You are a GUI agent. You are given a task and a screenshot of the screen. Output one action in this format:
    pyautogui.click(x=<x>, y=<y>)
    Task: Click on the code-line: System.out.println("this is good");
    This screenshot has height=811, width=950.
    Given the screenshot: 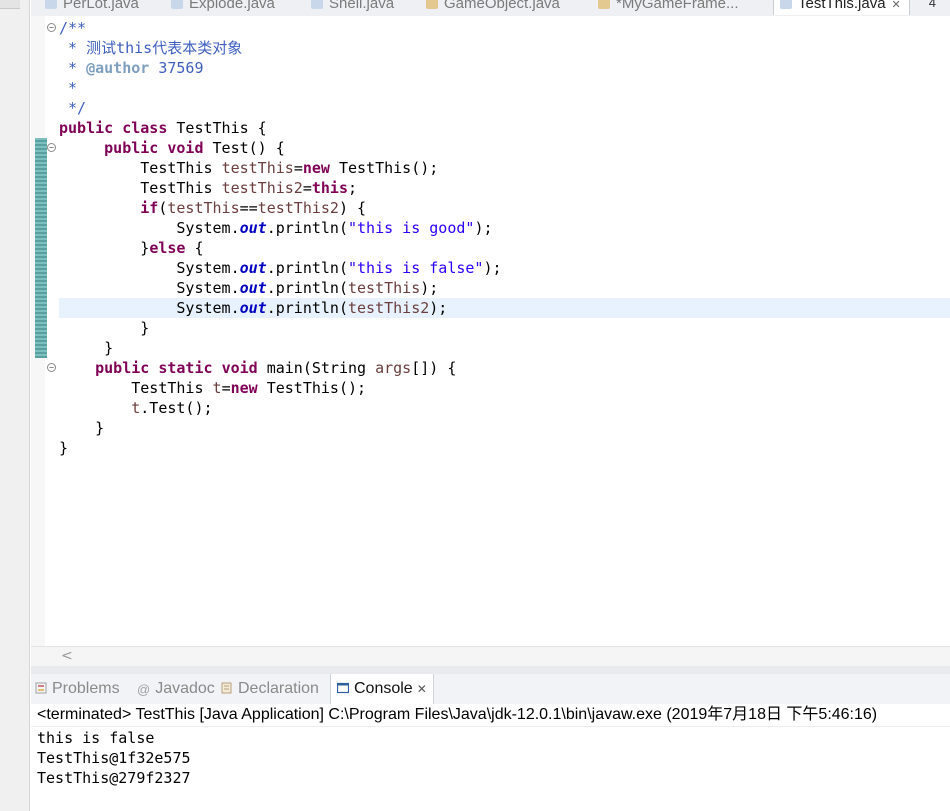 What is the action you would take?
    pyautogui.click(x=504, y=228)
    